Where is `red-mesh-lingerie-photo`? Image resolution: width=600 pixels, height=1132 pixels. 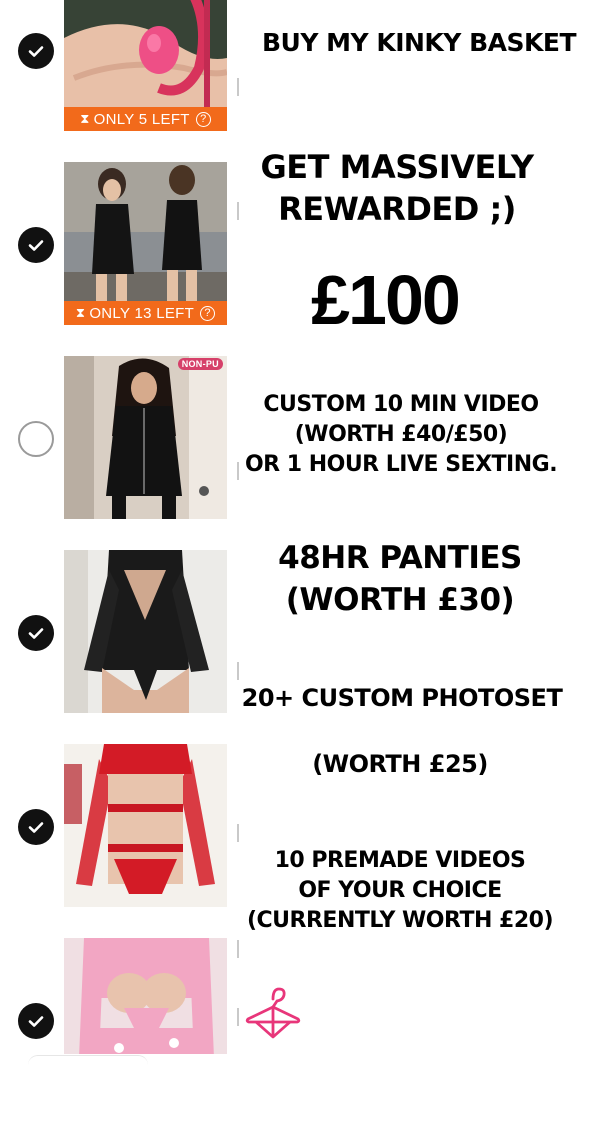 red-mesh-lingerie-photo is located at coordinates (145, 825).